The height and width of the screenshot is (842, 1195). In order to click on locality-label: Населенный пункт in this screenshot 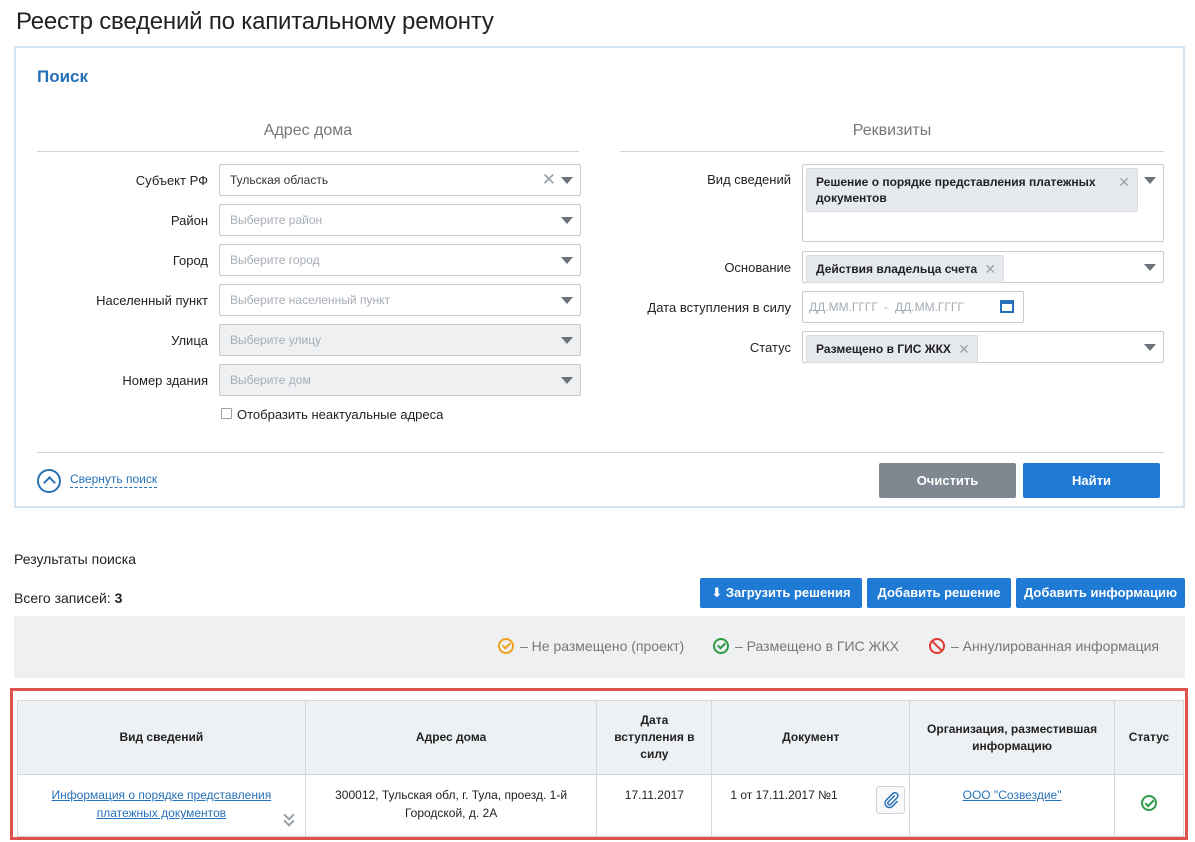, I will do `click(152, 300)`.